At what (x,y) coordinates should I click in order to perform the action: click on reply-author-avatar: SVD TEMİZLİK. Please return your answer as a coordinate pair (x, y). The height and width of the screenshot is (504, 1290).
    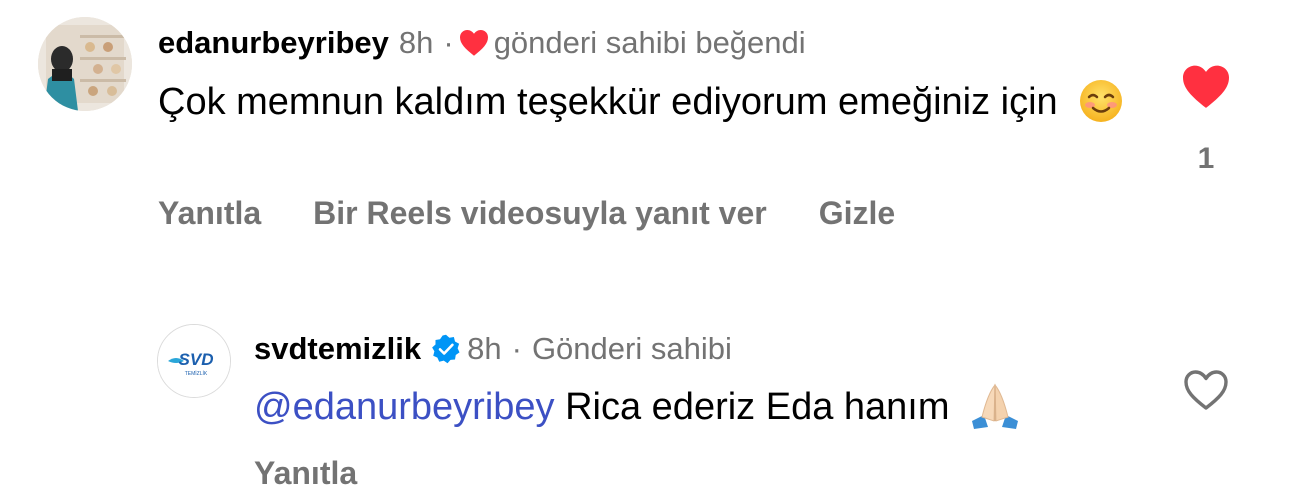
    Looking at the image, I should click on (194, 361).